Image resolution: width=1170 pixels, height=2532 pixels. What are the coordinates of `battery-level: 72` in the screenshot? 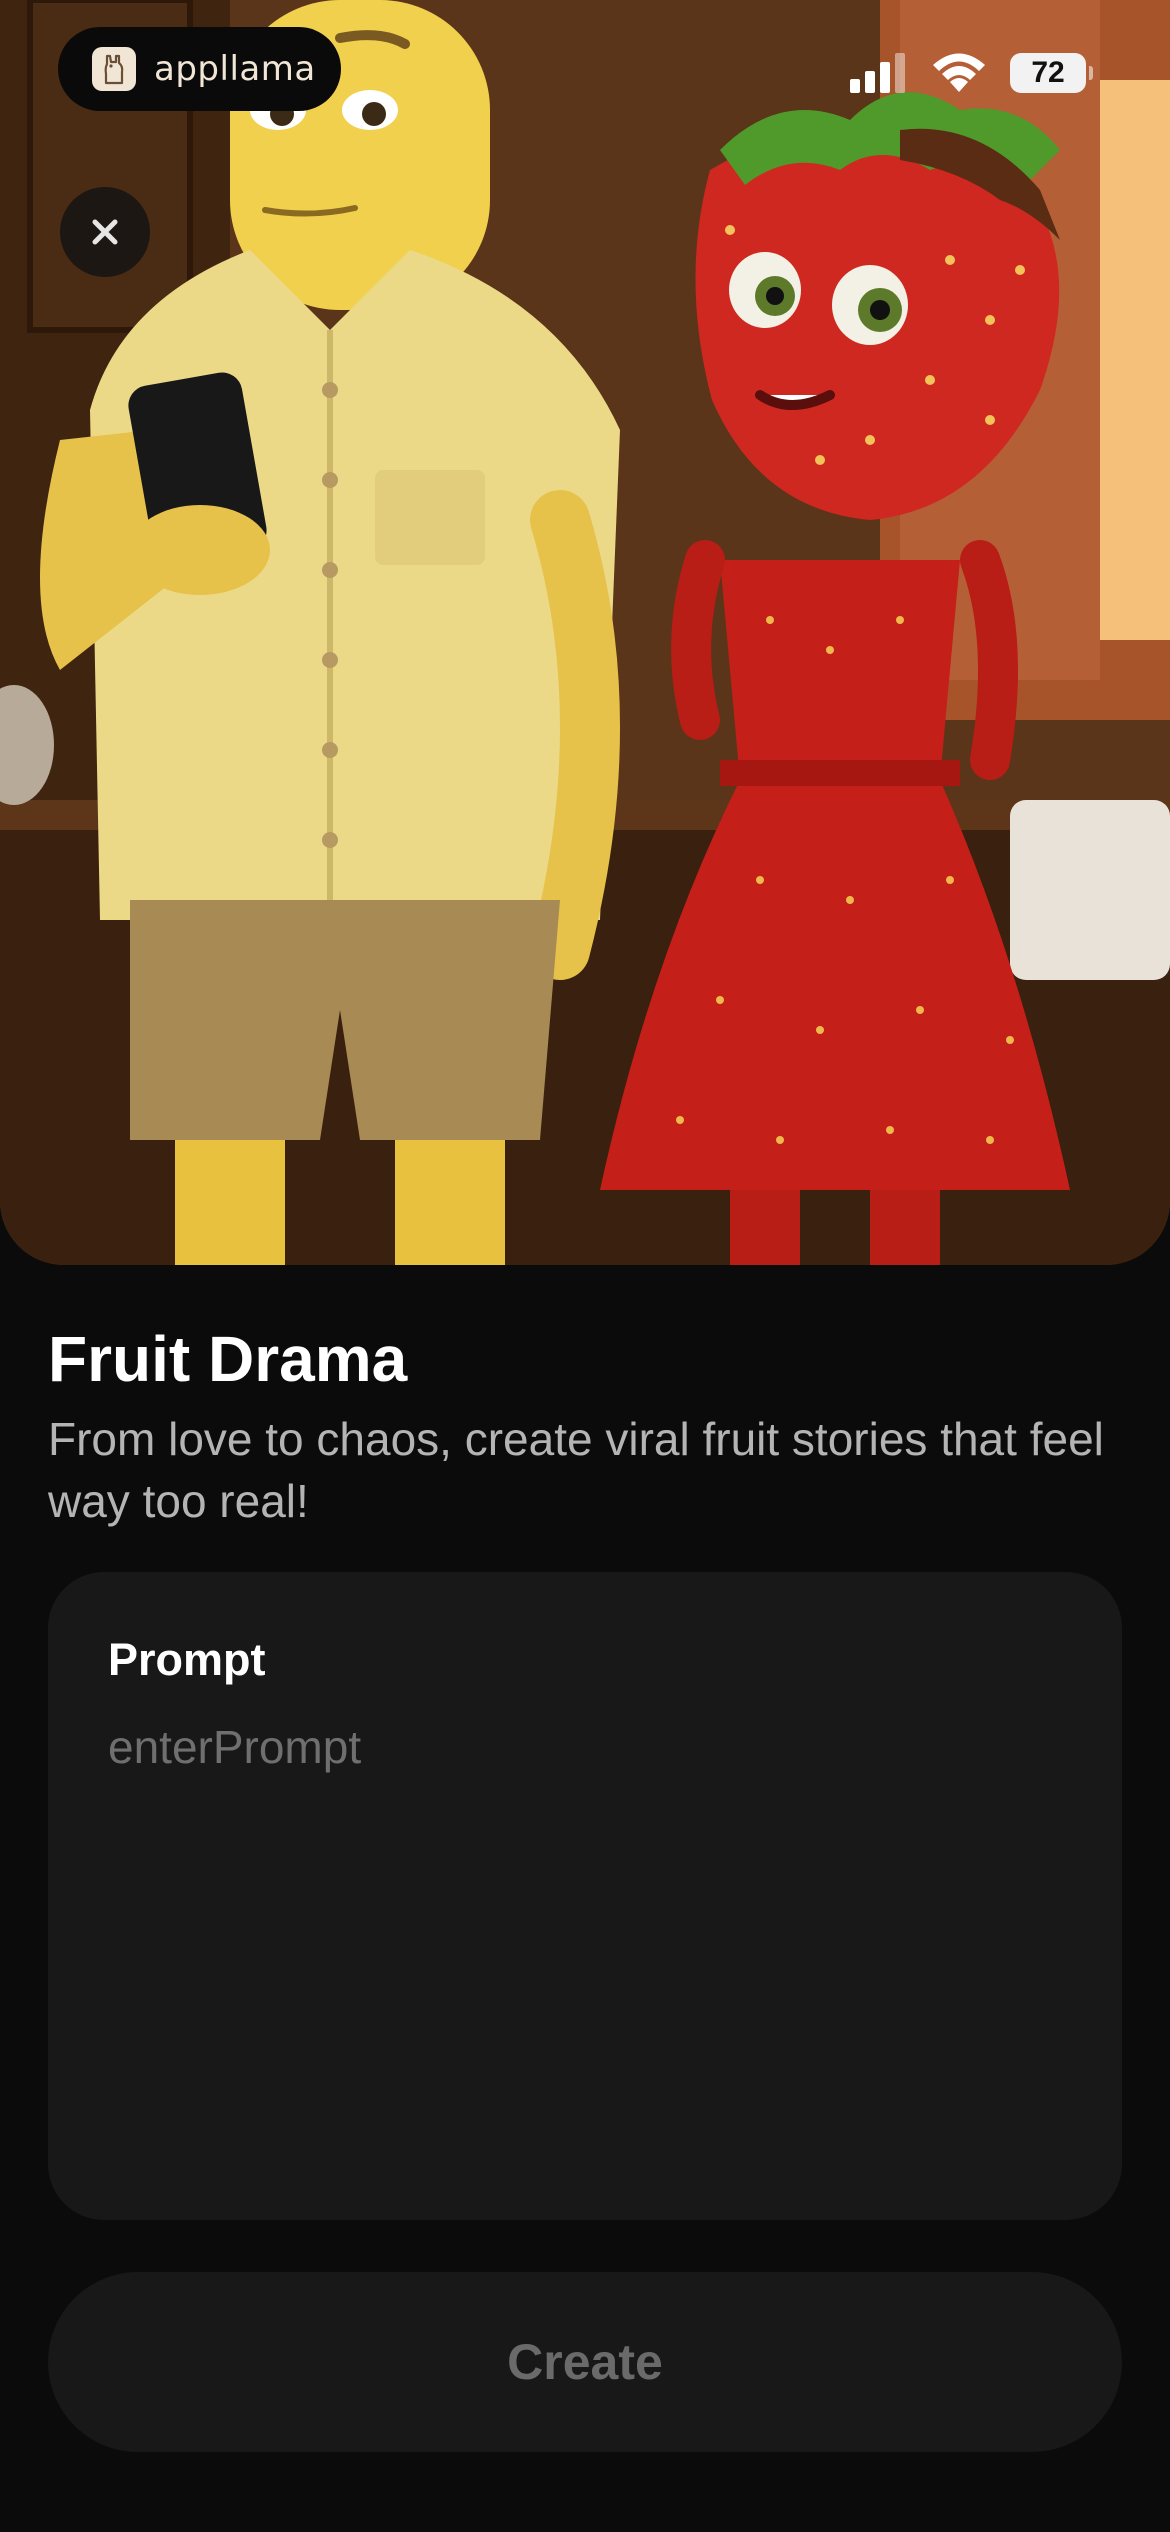 It's located at (1048, 72).